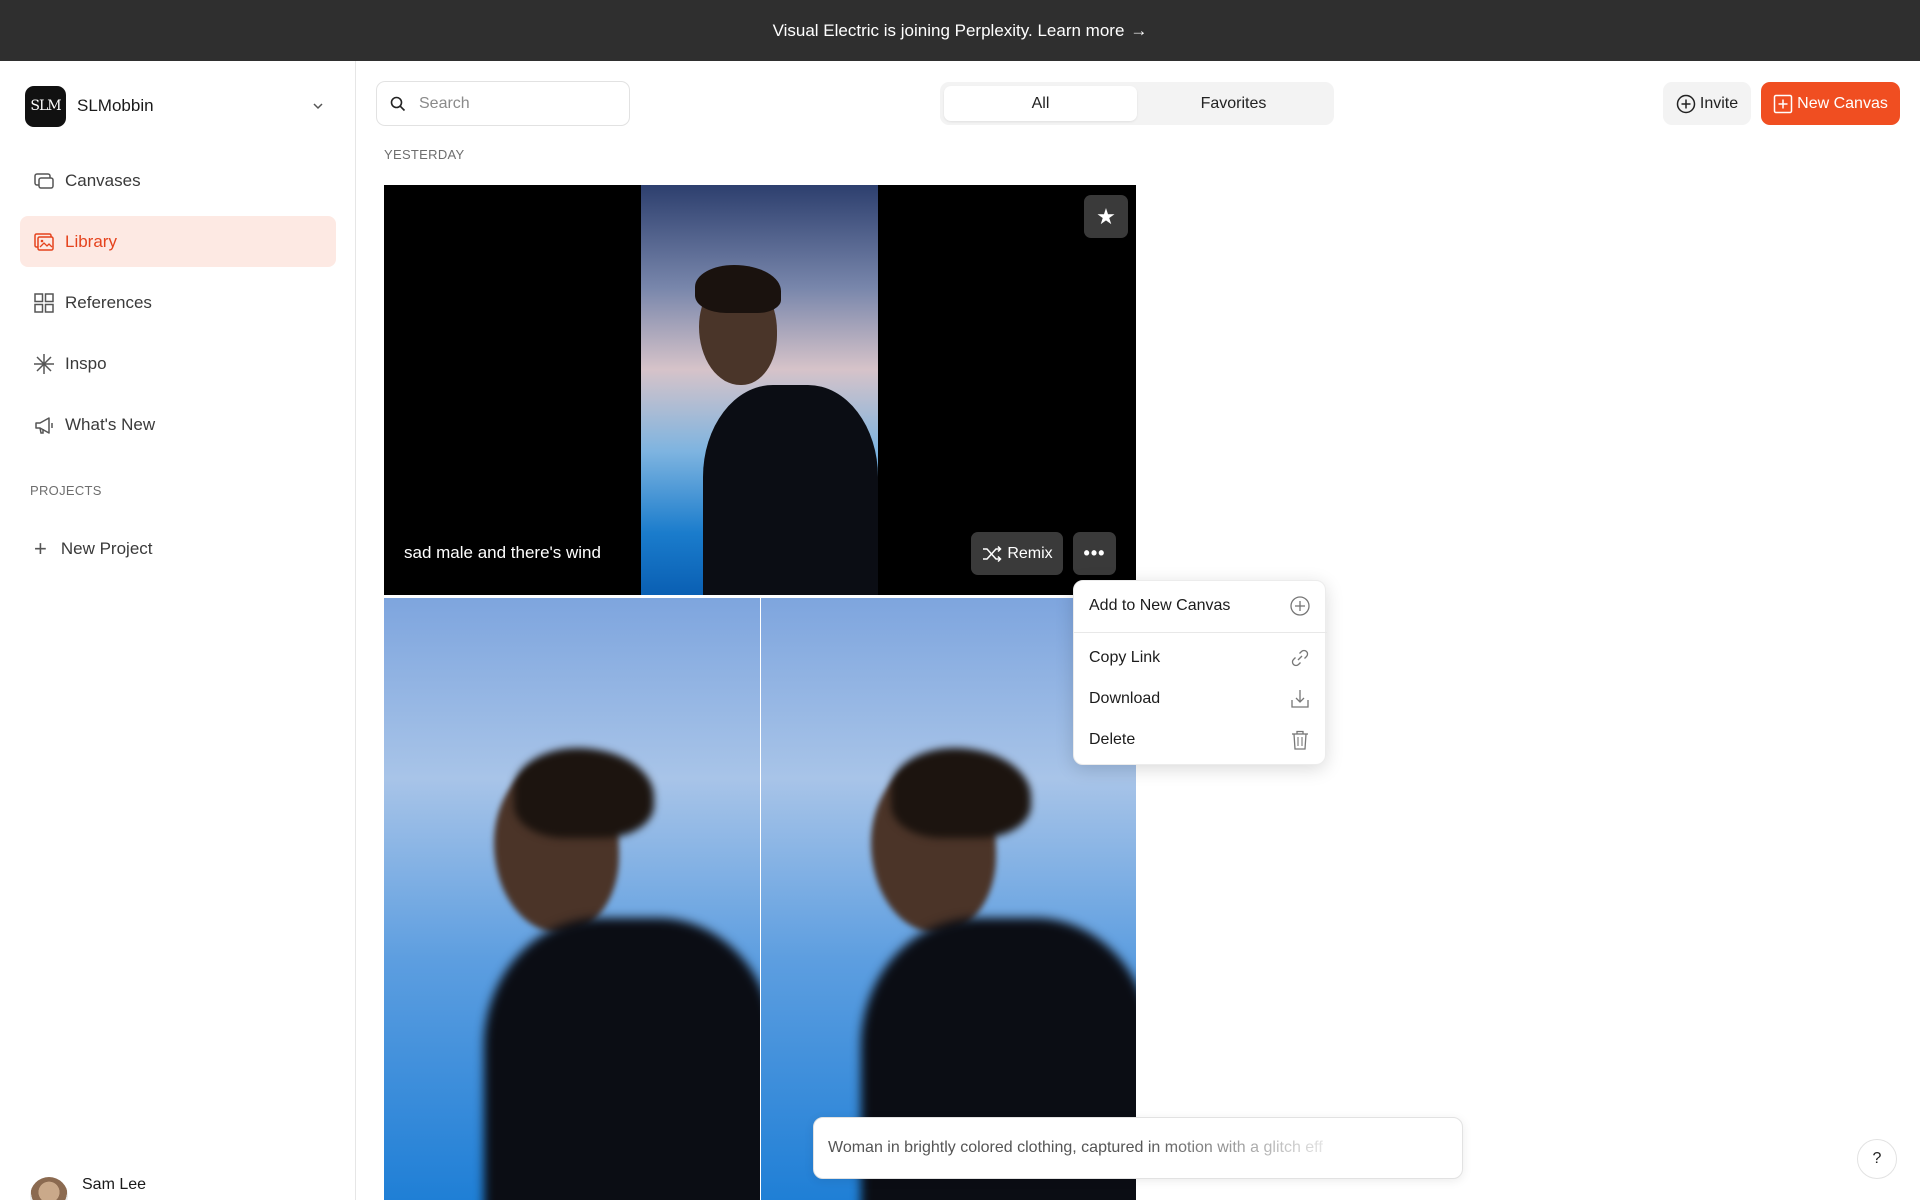 The width and height of the screenshot is (1920, 1200). What do you see at coordinates (1719, 103) in the screenshot?
I see `invite-label: Invite` at bounding box center [1719, 103].